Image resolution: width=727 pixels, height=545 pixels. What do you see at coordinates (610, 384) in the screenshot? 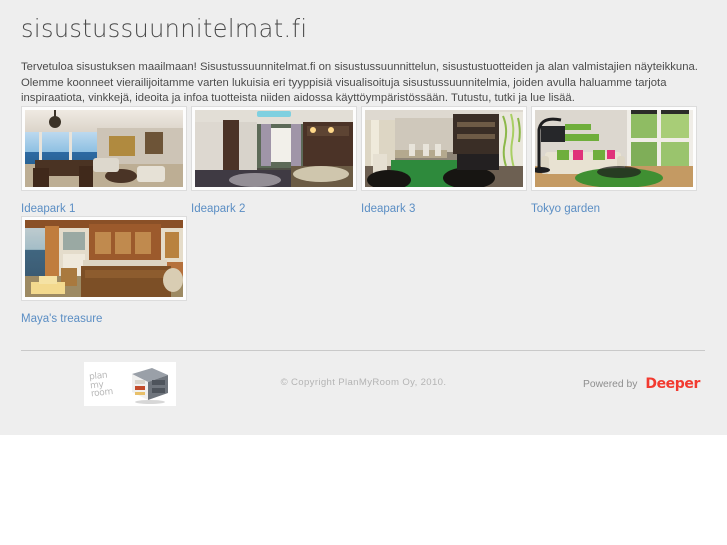
I see `powered-by-label: Powered by` at bounding box center [610, 384].